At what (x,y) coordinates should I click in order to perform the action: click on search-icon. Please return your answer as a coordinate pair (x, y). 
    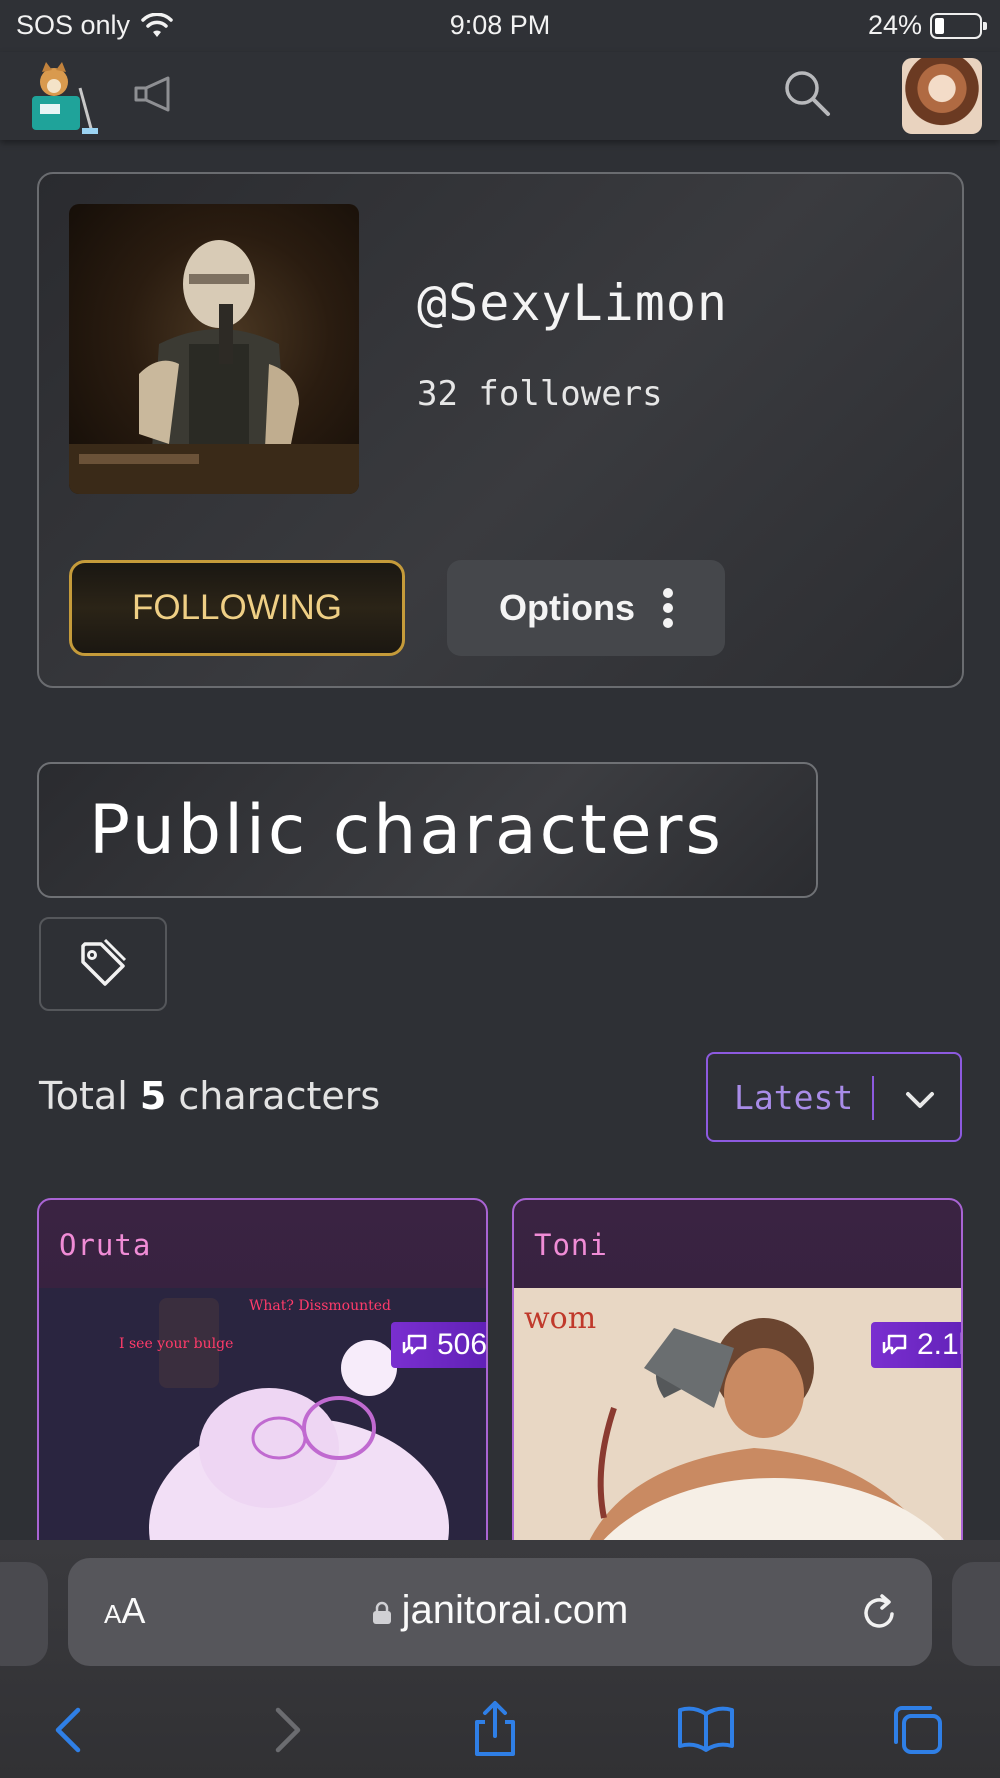
    Looking at the image, I should click on (808, 94).